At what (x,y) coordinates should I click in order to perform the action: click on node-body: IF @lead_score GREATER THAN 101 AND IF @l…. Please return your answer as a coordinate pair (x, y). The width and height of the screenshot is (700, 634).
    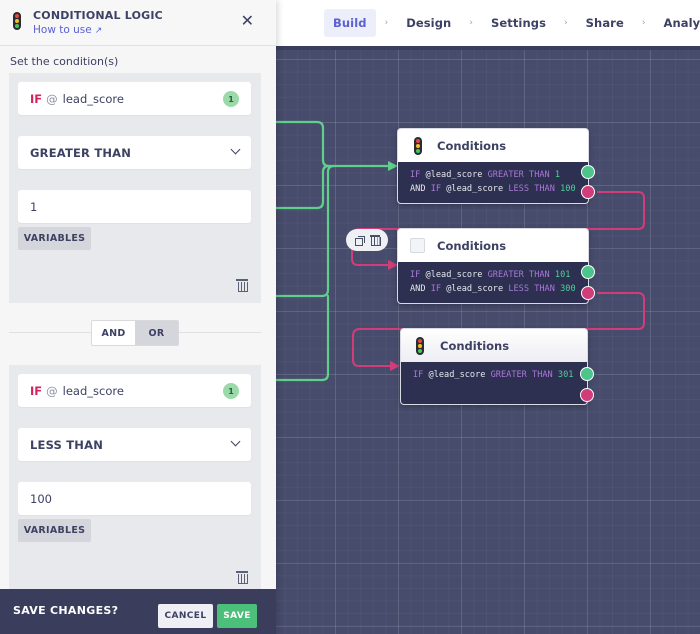
    Looking at the image, I should click on (496, 283).